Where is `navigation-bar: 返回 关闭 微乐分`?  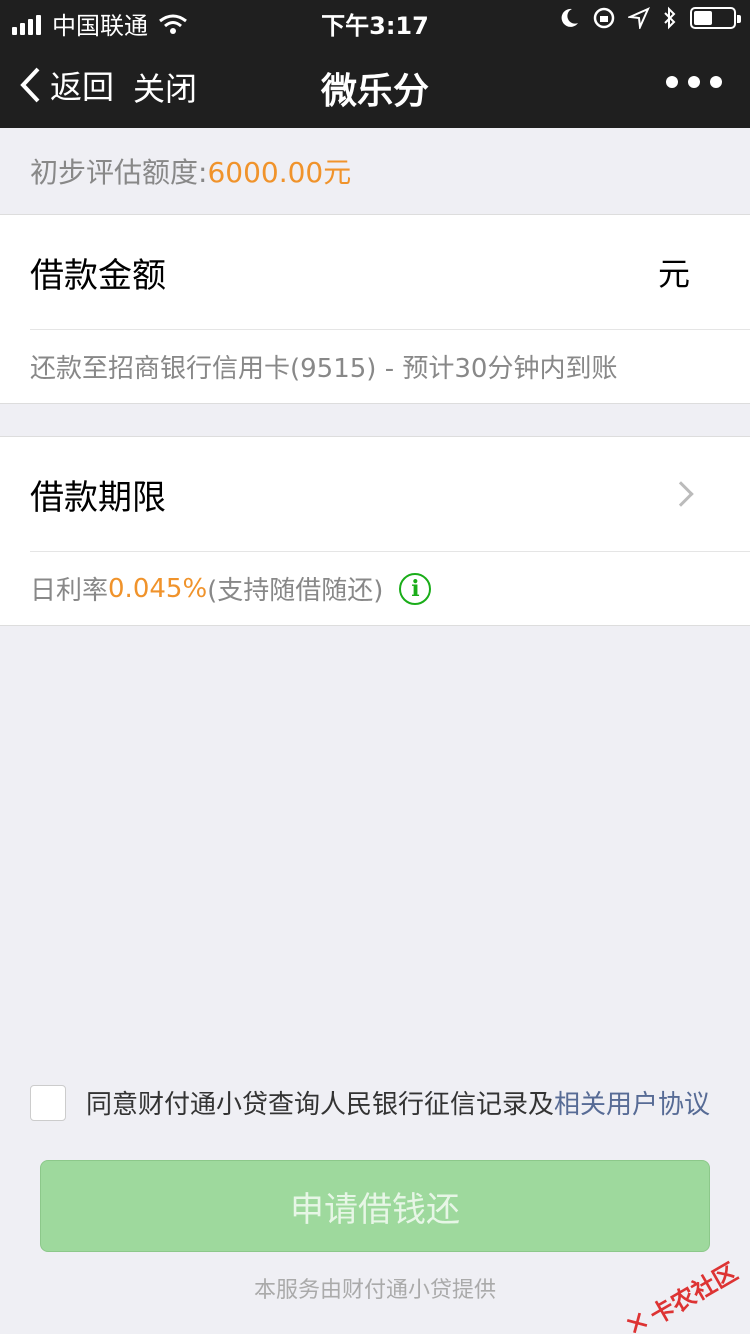
navigation-bar: 返回 关闭 微乐分 is located at coordinates (375, 84).